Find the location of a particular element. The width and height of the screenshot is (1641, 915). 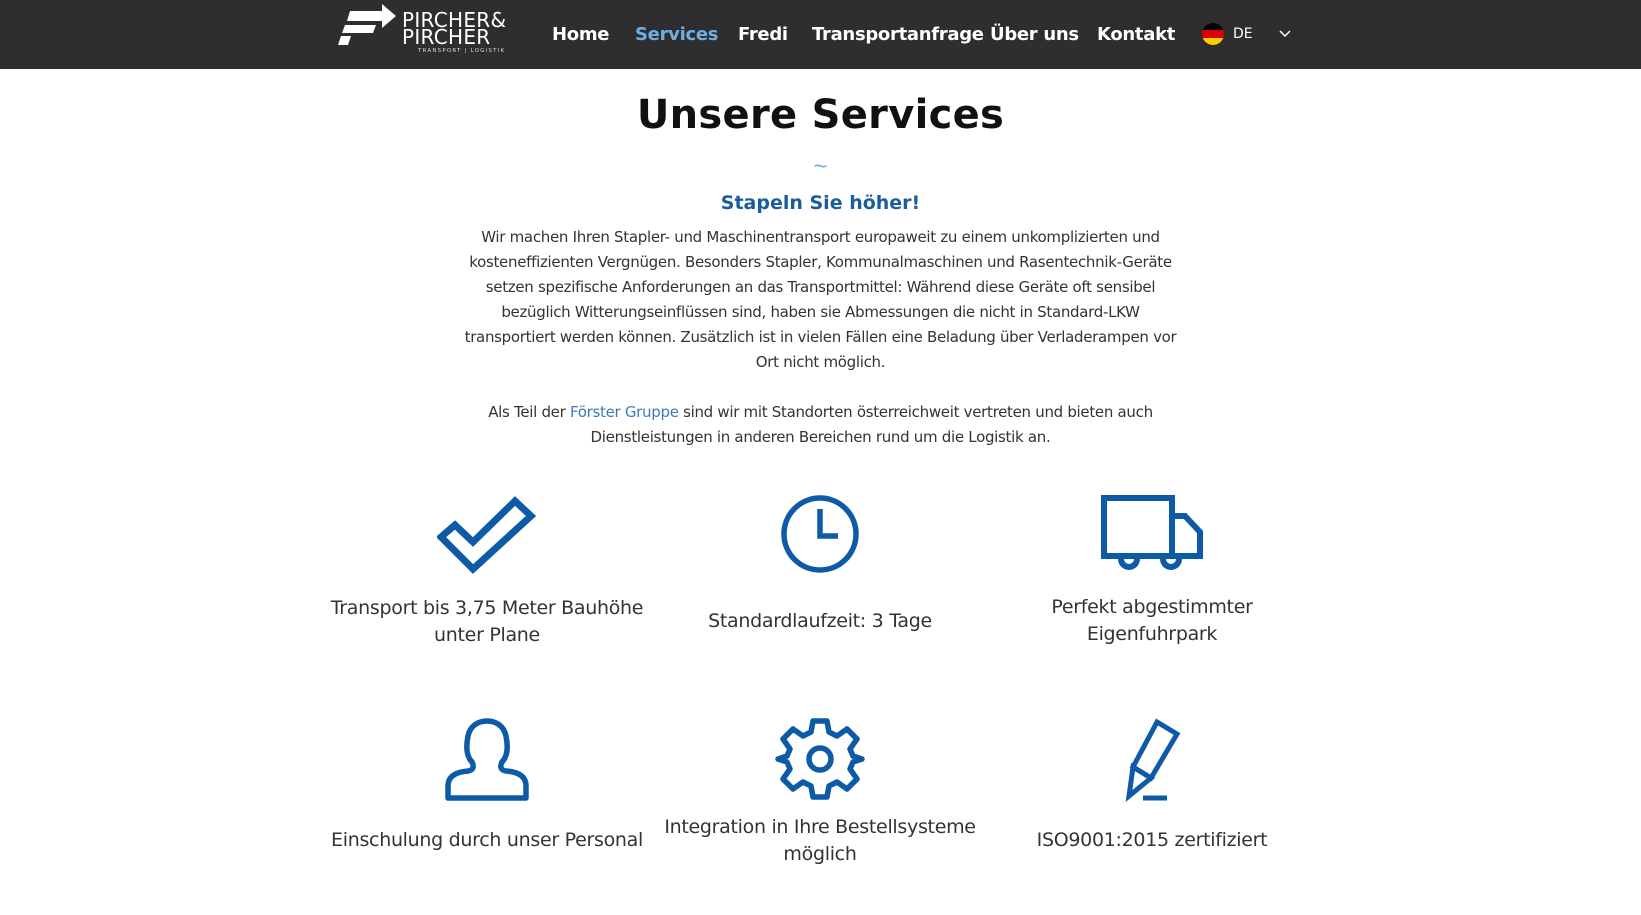

nav-item-fredi: Fredi is located at coordinates (763, 34).